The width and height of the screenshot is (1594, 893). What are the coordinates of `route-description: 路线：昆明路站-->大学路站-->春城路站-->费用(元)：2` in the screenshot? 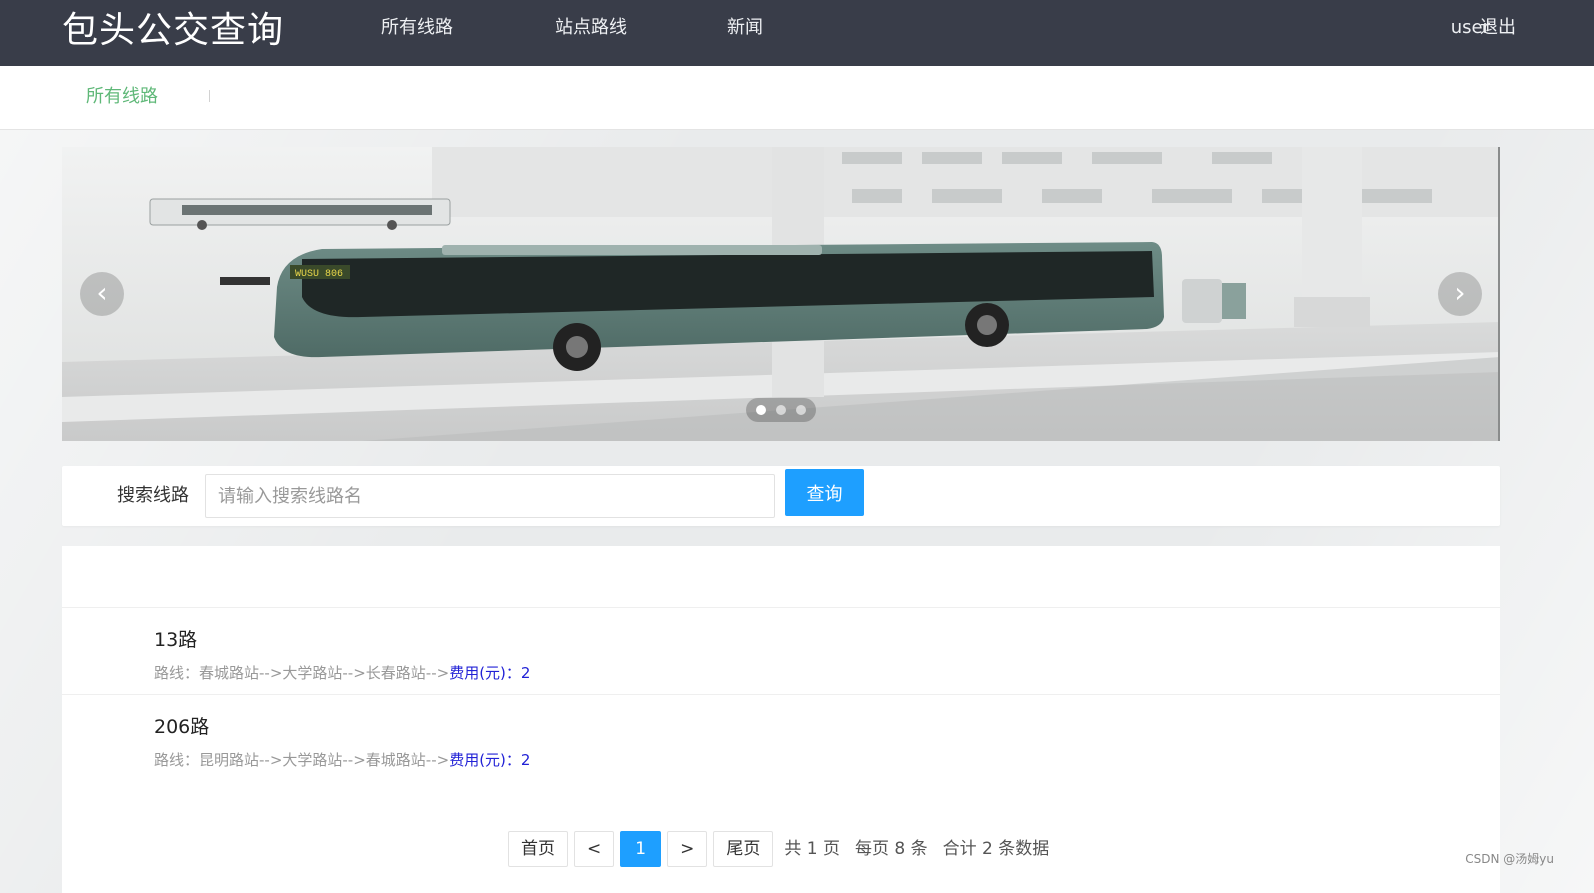 It's located at (342, 760).